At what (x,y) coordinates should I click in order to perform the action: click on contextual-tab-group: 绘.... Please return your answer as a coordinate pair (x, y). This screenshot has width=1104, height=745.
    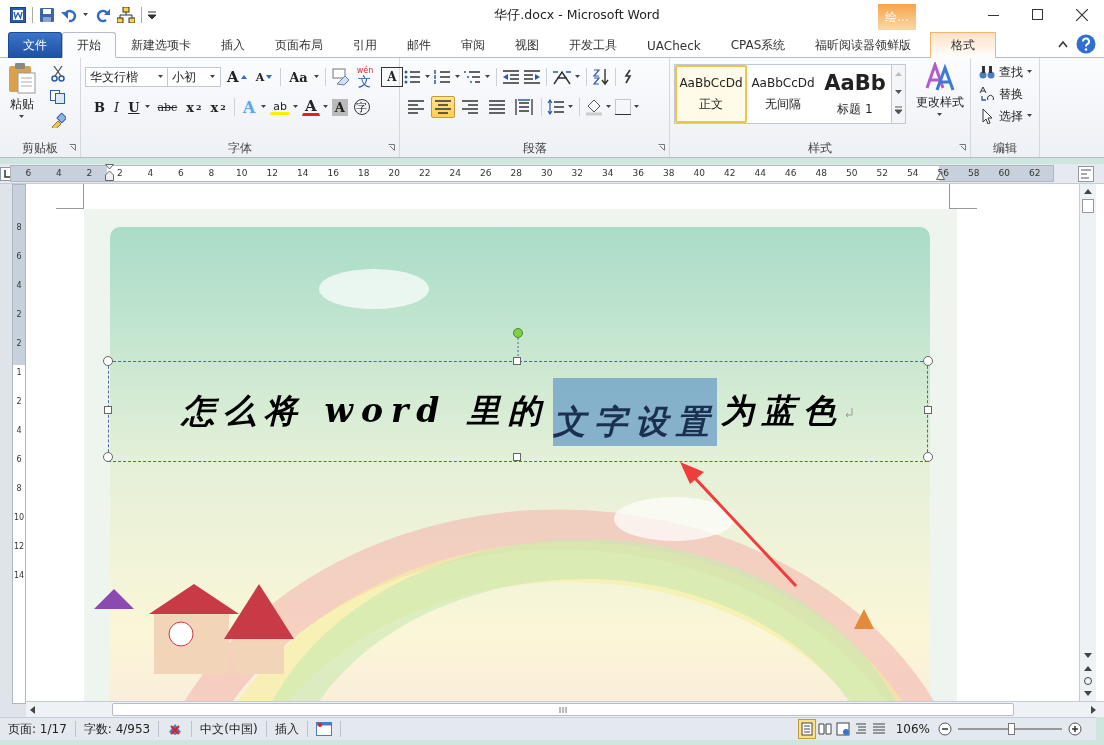
    Looking at the image, I should click on (897, 17).